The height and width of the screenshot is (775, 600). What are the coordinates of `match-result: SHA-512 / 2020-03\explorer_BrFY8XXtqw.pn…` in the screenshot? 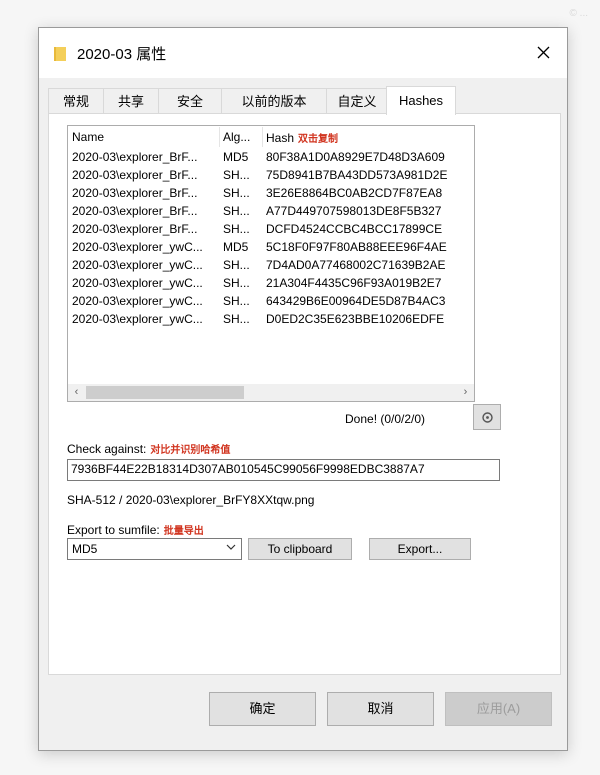 It's located at (191, 500).